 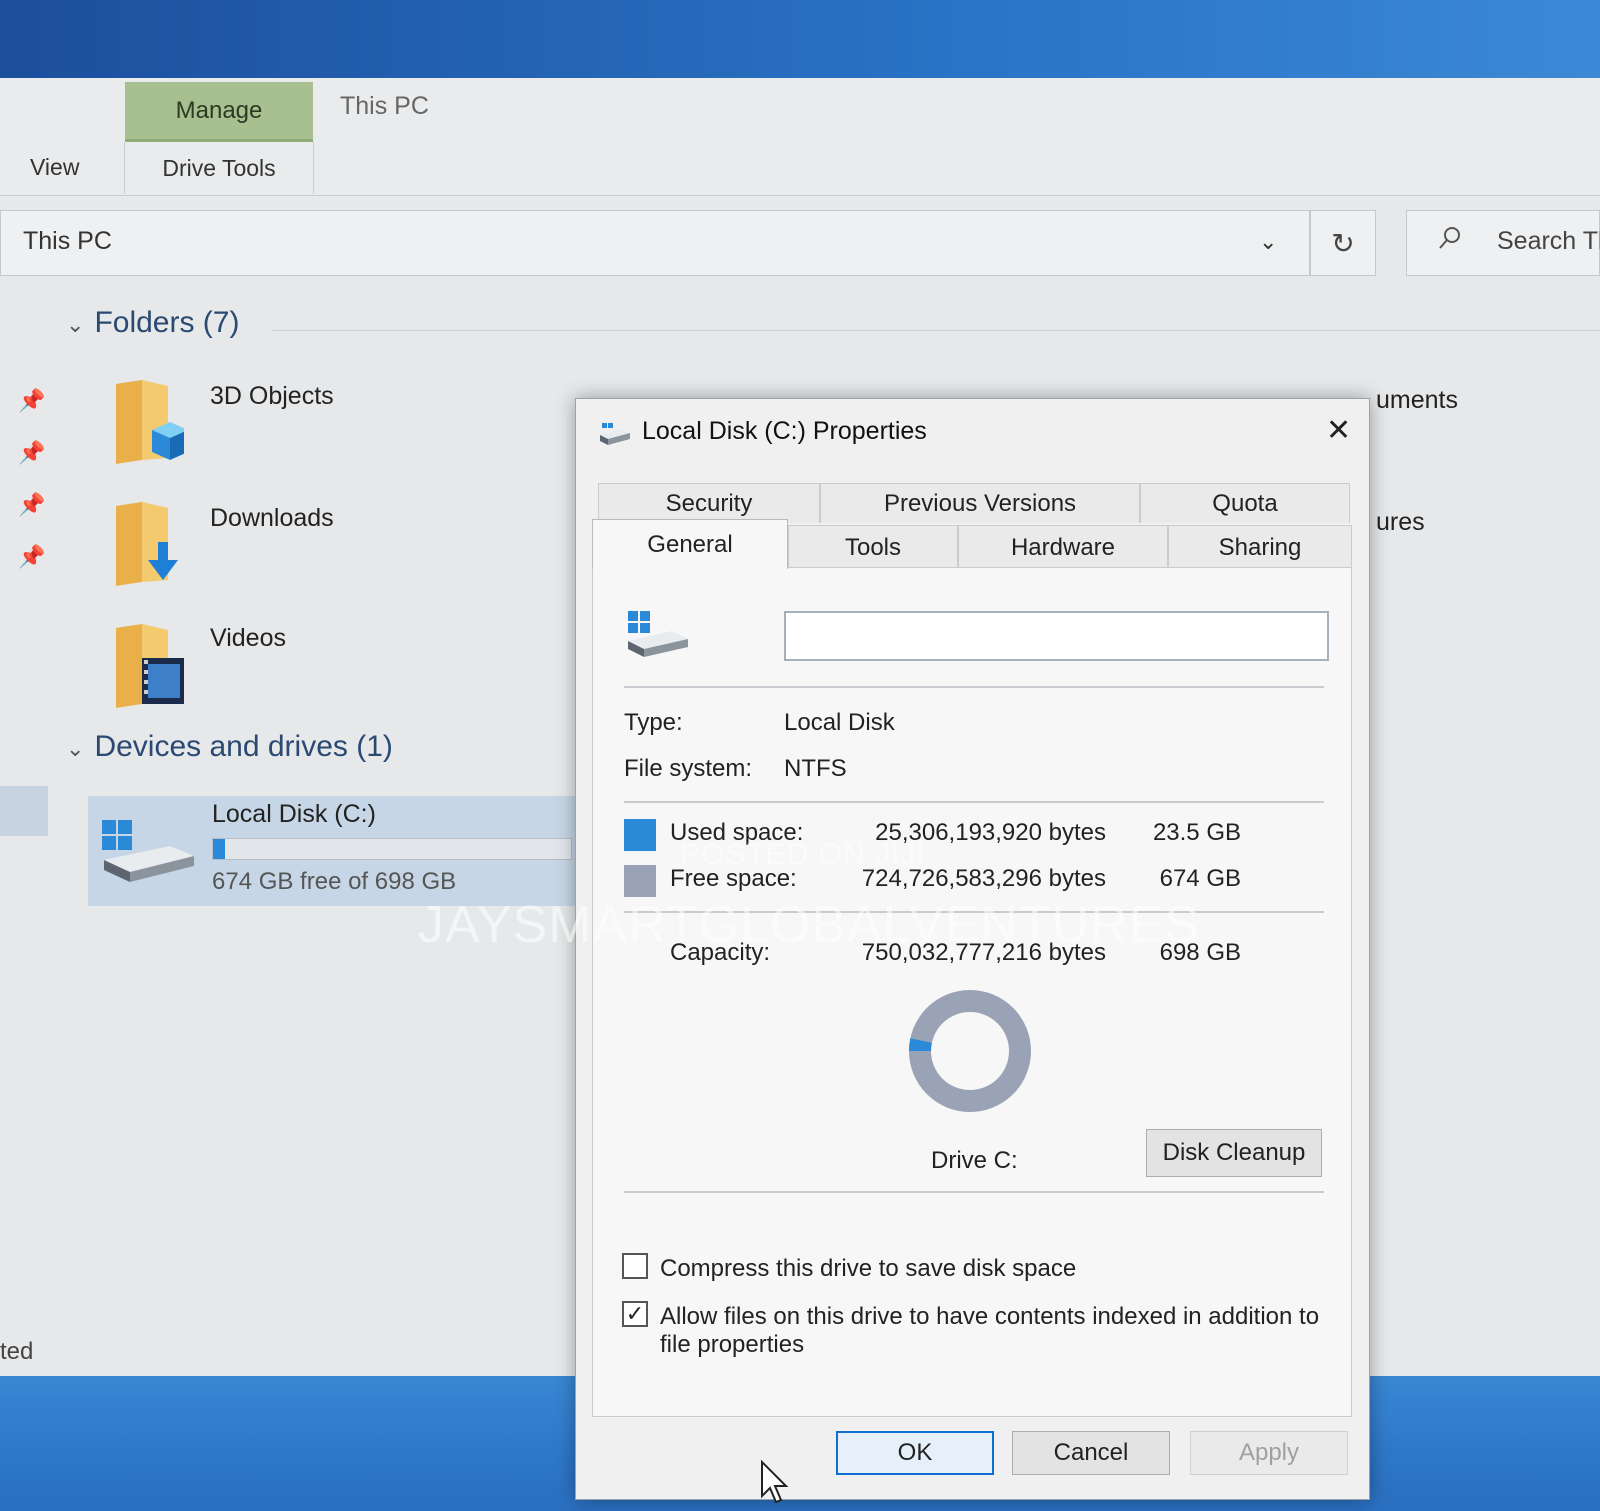 What do you see at coordinates (147, 544) in the screenshot?
I see `downloads-icon` at bounding box center [147, 544].